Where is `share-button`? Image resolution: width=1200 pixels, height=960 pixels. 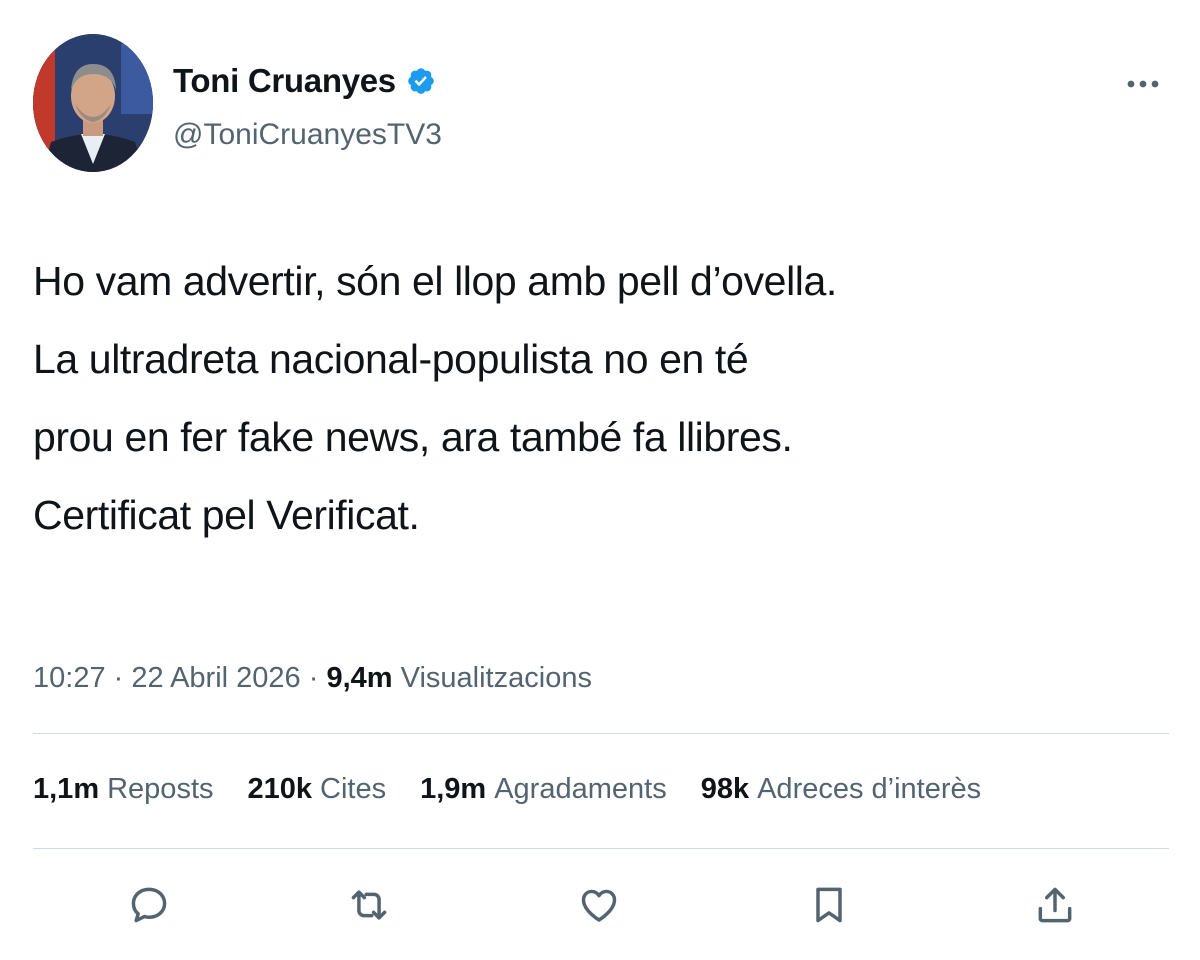
share-button is located at coordinates (1055, 905).